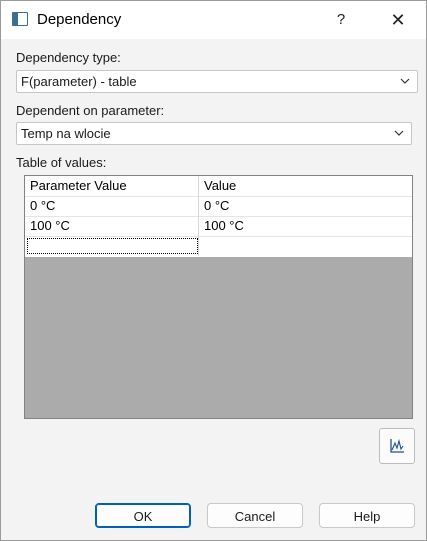 The image size is (427, 541). I want to click on new-row-cell, so click(305, 246).